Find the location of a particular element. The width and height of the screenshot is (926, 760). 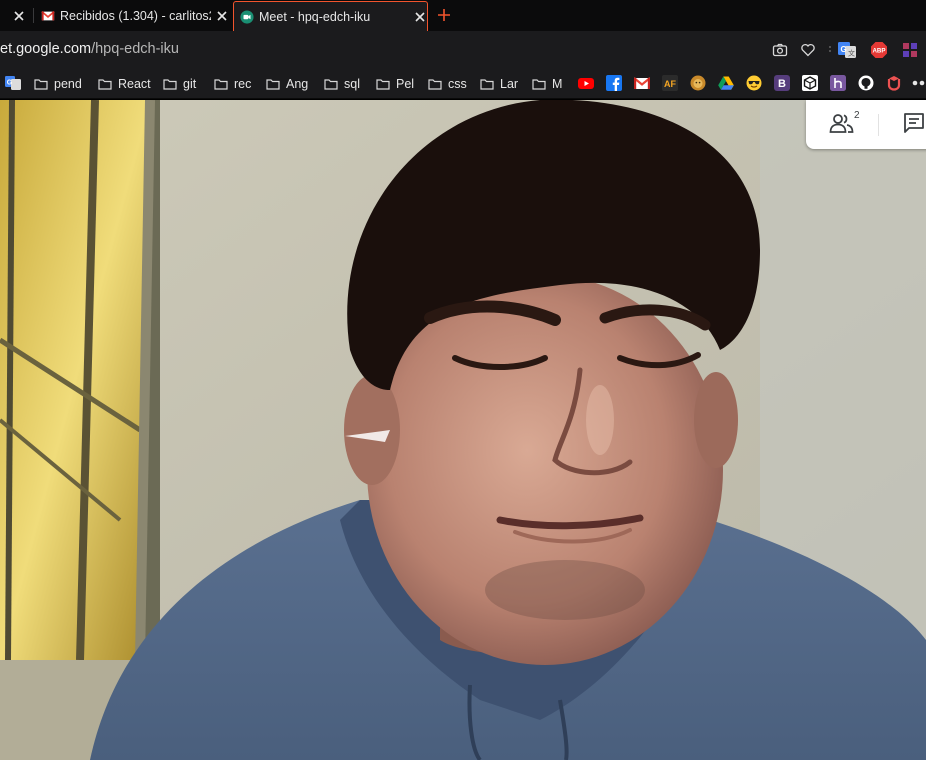

plus-icon is located at coordinates (444, 15).